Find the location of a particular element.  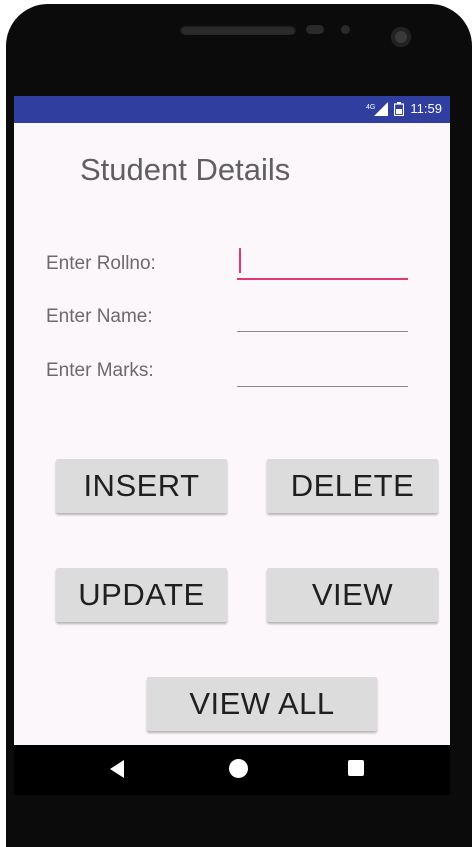

marks-input is located at coordinates (322, 369).